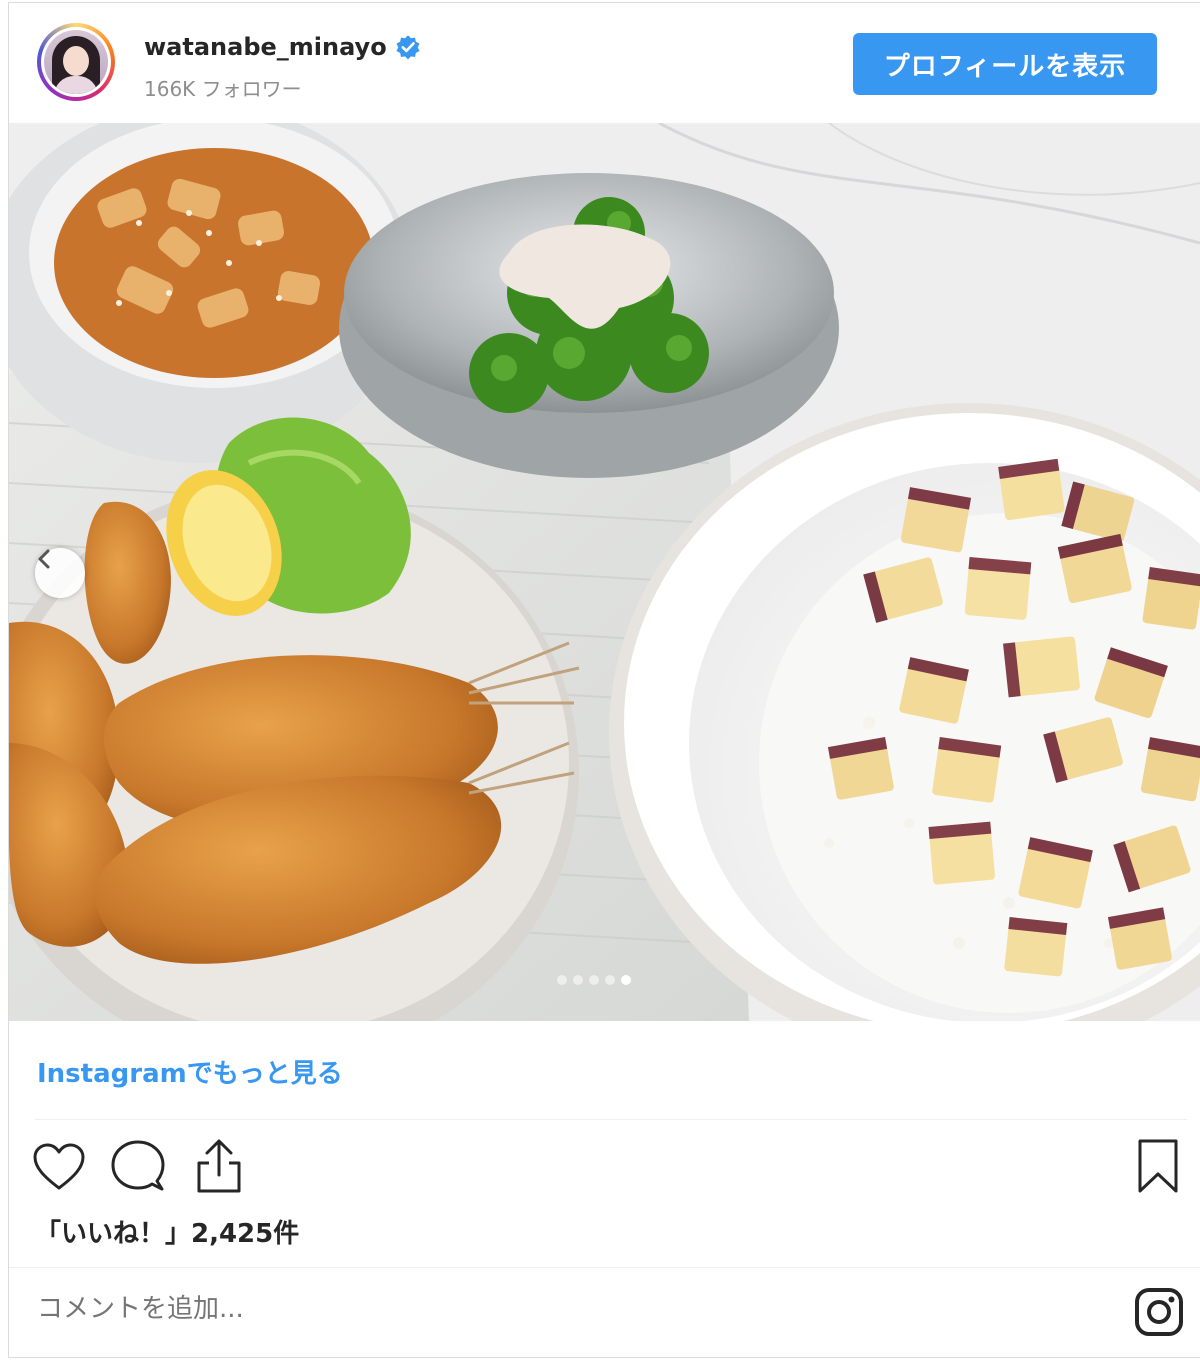 This screenshot has width=1200, height=1360. What do you see at coordinates (408, 47) in the screenshot?
I see `verified-badge-icon` at bounding box center [408, 47].